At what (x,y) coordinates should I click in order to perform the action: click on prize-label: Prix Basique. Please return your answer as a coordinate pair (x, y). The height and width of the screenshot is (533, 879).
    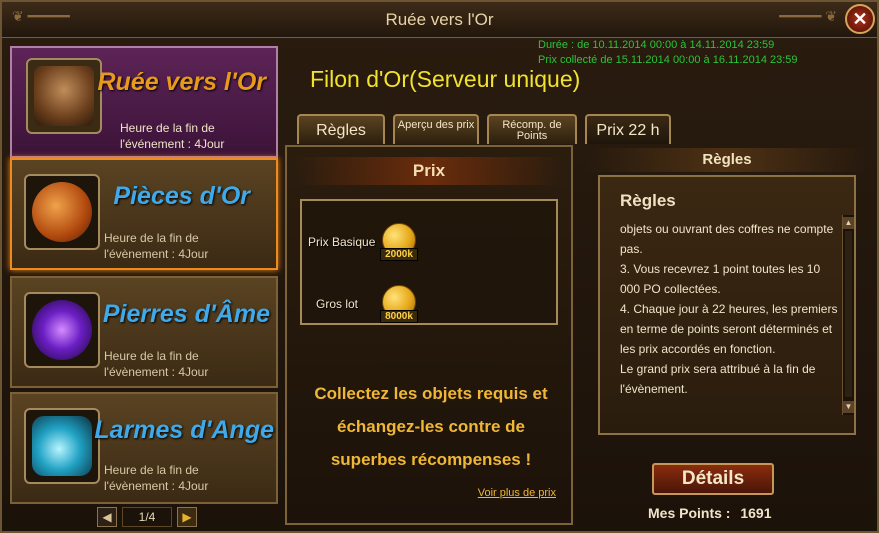
    Looking at the image, I should click on (342, 242).